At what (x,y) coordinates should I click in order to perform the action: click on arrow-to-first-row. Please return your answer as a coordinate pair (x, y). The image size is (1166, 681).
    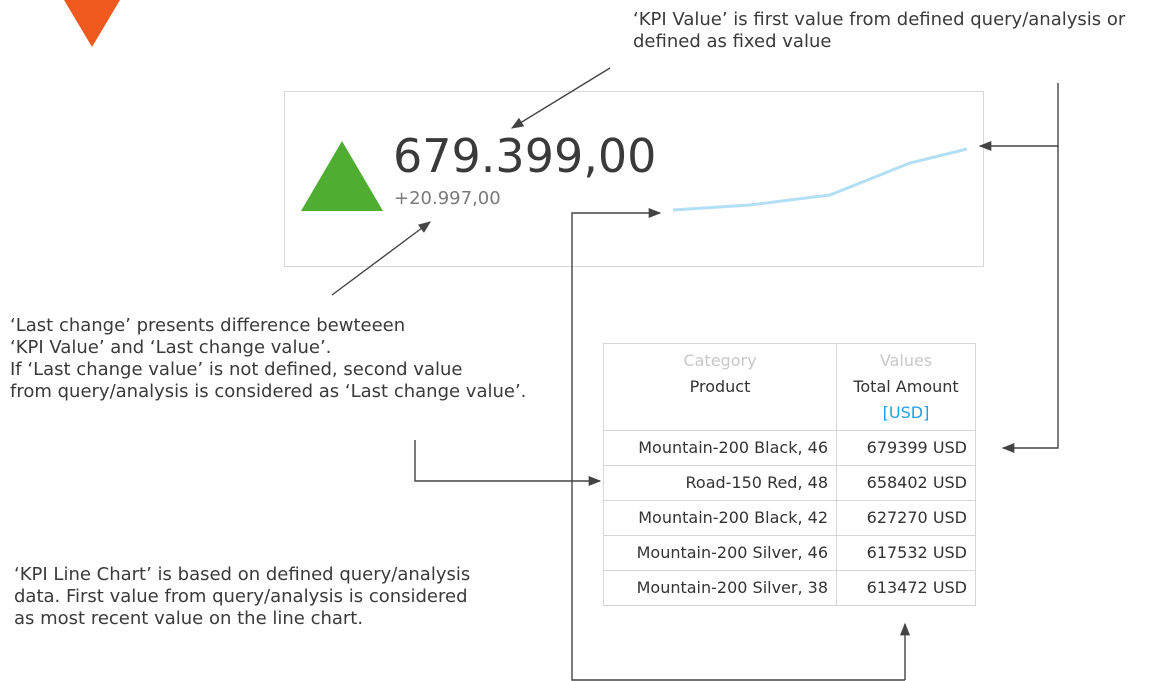
    Looking at the image, I should click on (1030, 300).